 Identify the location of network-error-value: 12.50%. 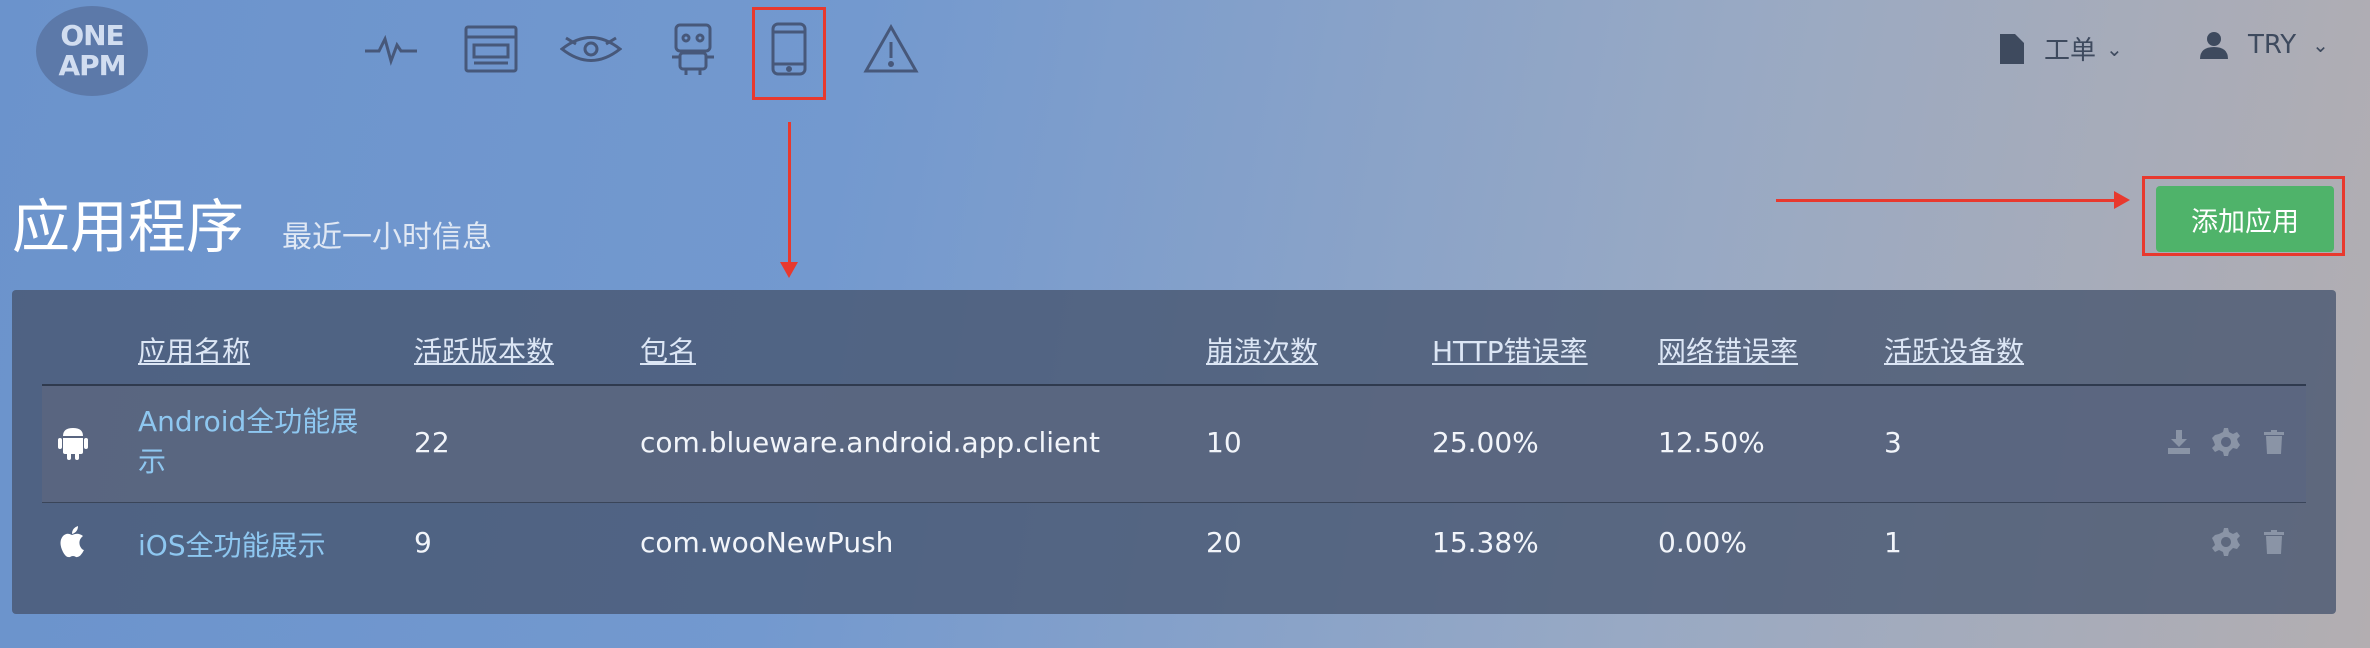
(1711, 442).